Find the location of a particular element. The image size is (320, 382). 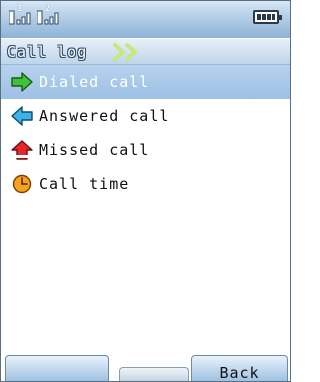

menu-item-label: Answered call is located at coordinates (104, 116).